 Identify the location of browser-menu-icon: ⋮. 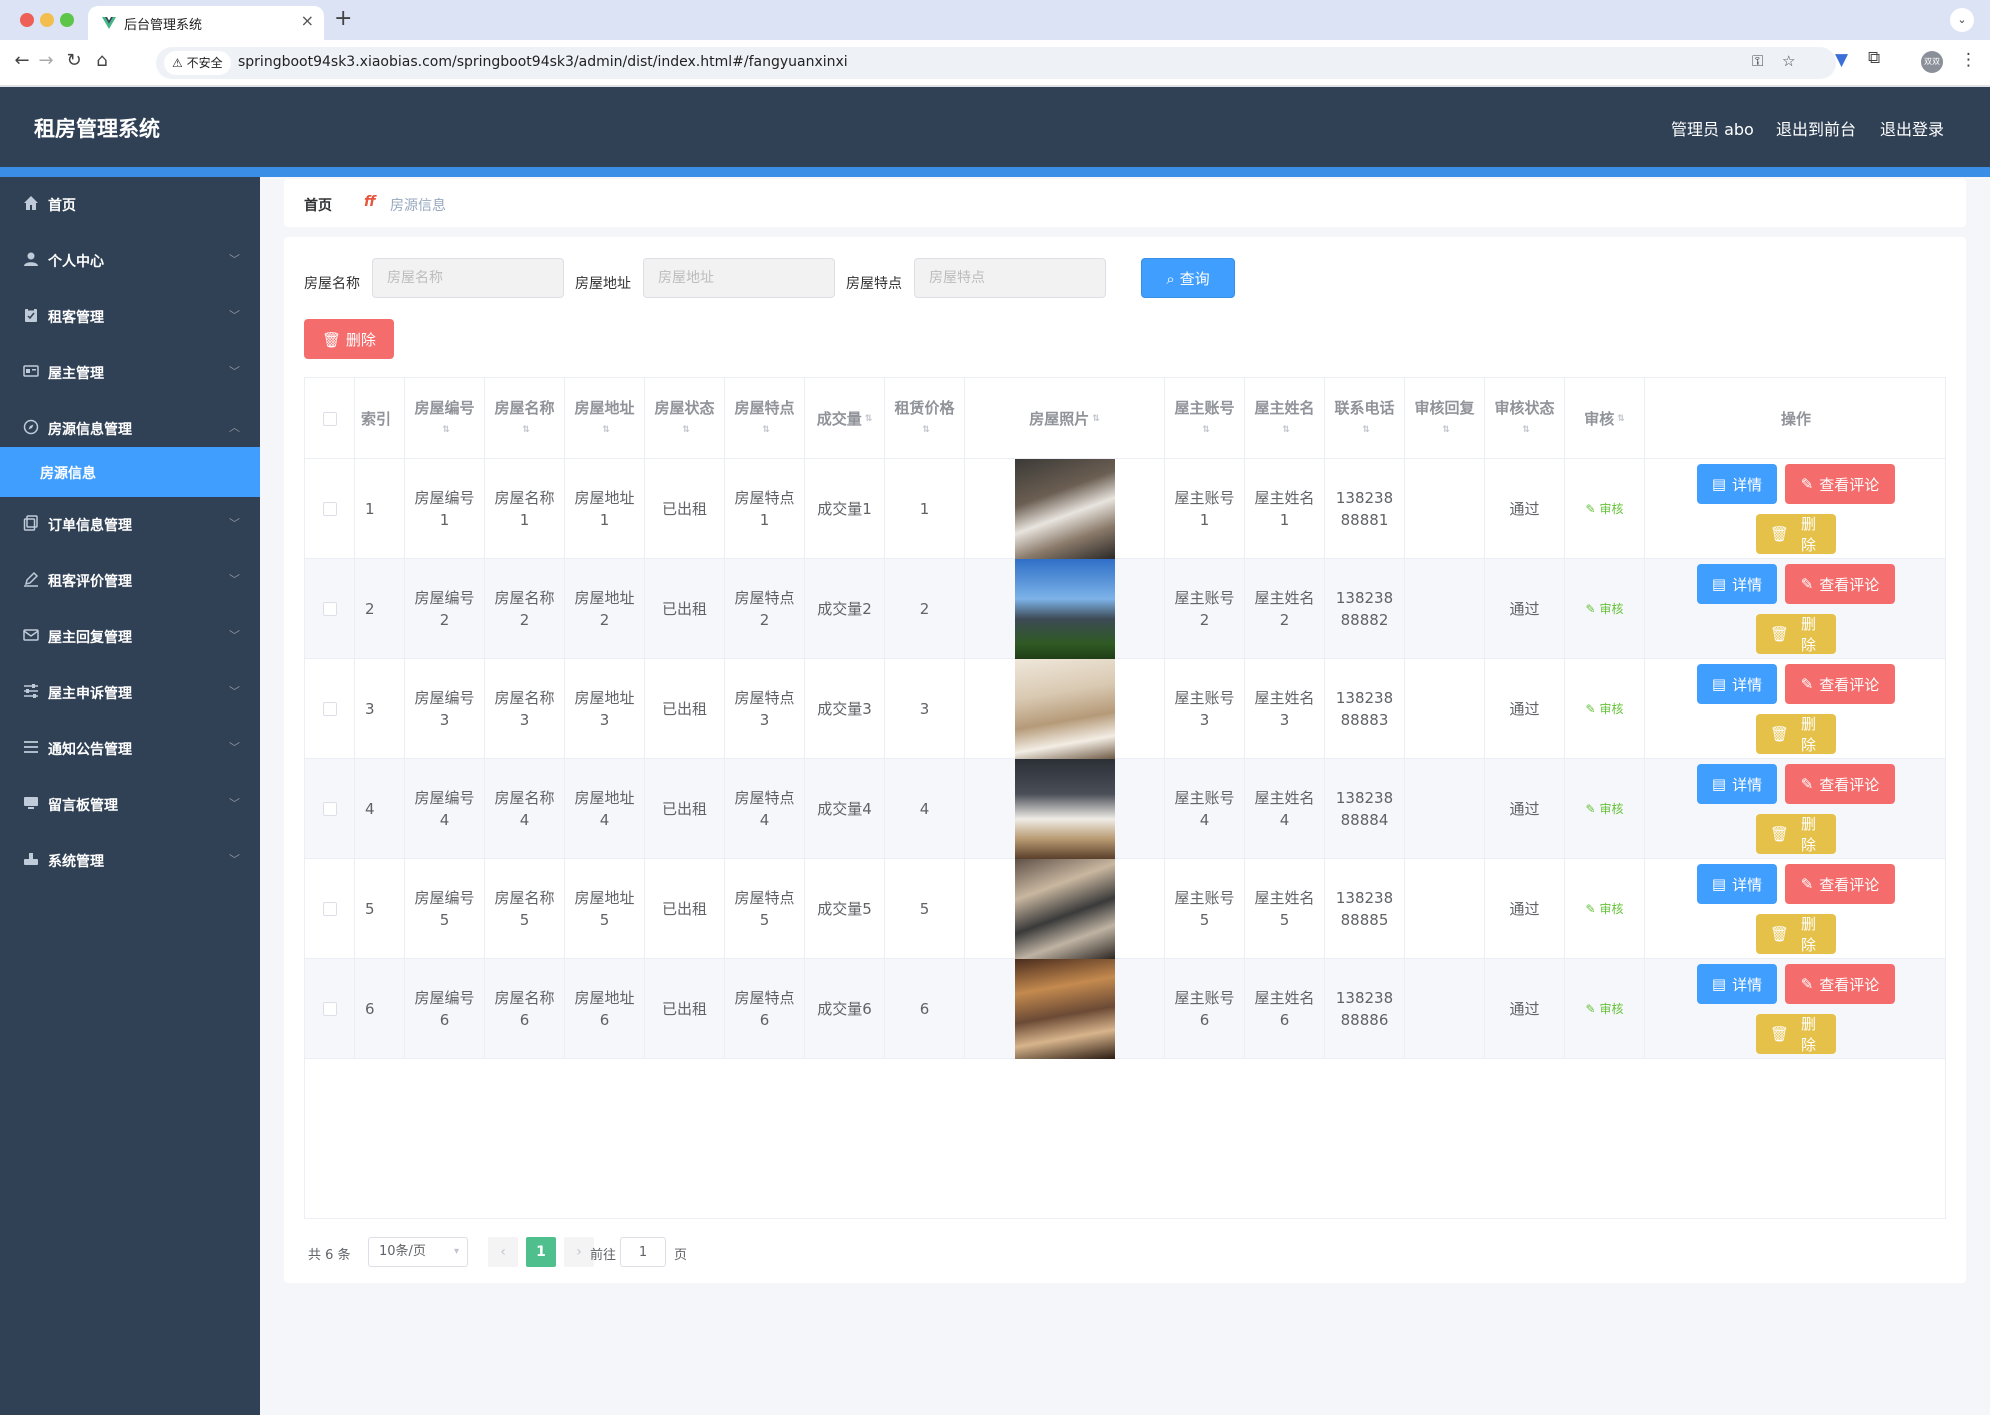
(1968, 60).